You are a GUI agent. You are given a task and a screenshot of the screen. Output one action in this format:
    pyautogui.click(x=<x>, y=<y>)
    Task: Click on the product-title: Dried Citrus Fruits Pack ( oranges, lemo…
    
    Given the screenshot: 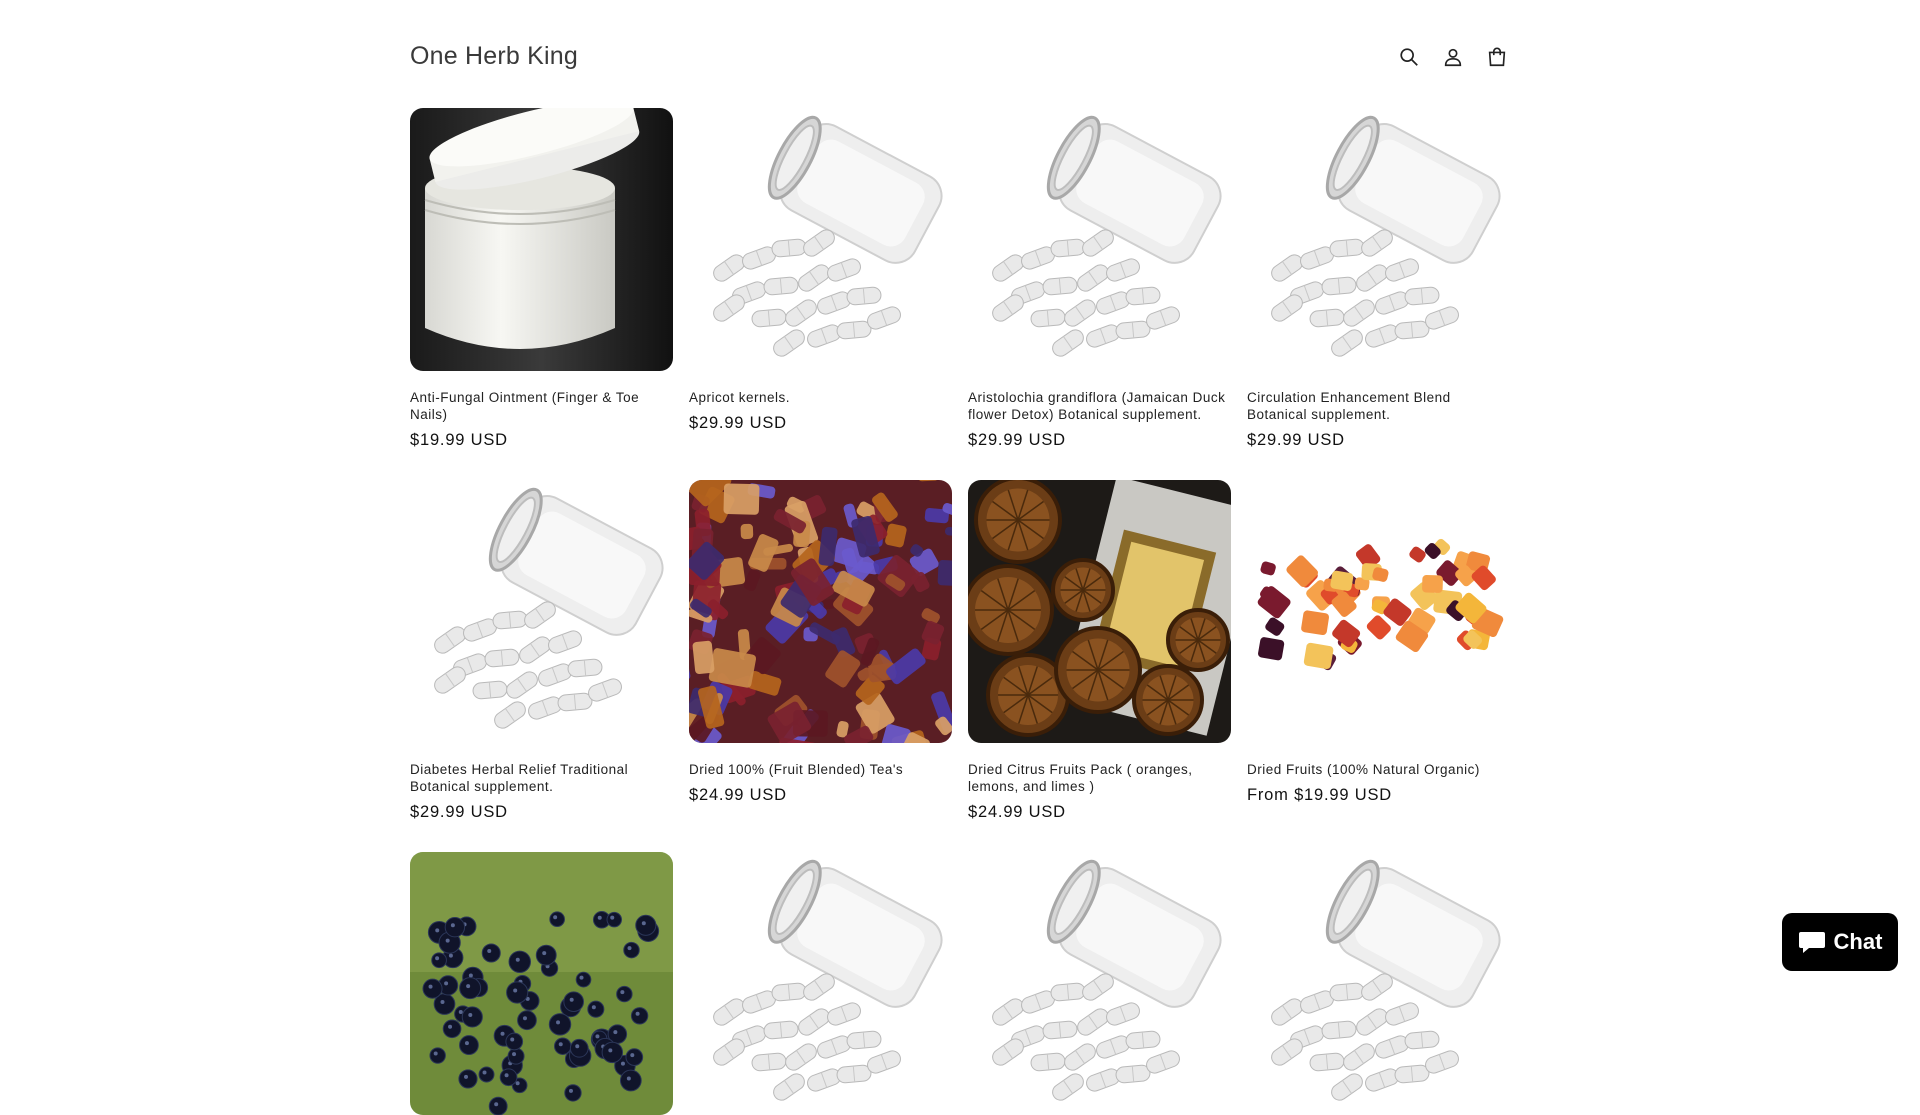 What is the action you would take?
    pyautogui.click(x=1099, y=778)
    